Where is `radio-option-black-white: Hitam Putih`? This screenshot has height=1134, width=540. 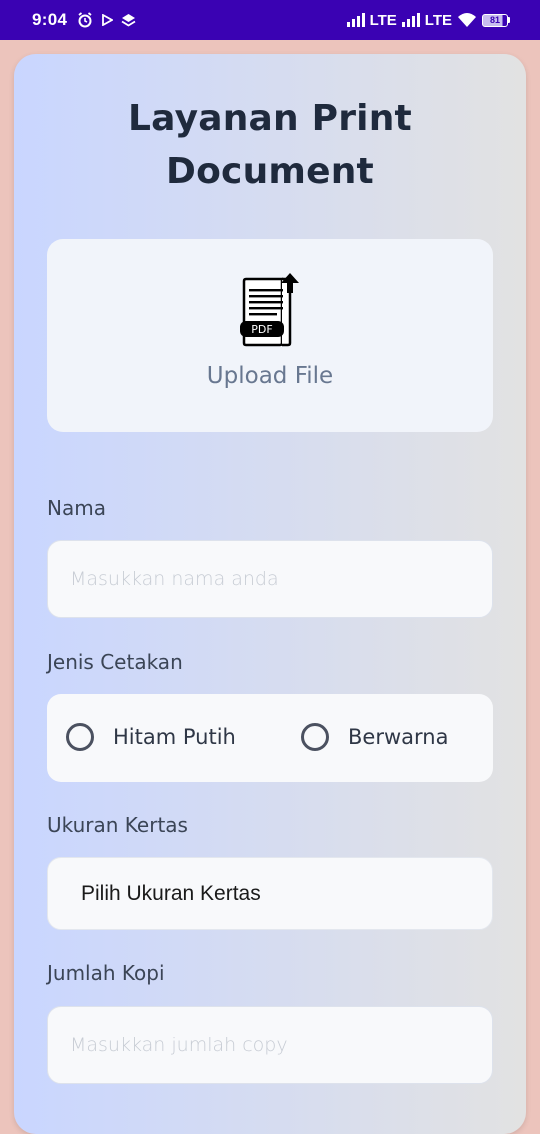 radio-option-black-white: Hitam Putih is located at coordinates (151, 737).